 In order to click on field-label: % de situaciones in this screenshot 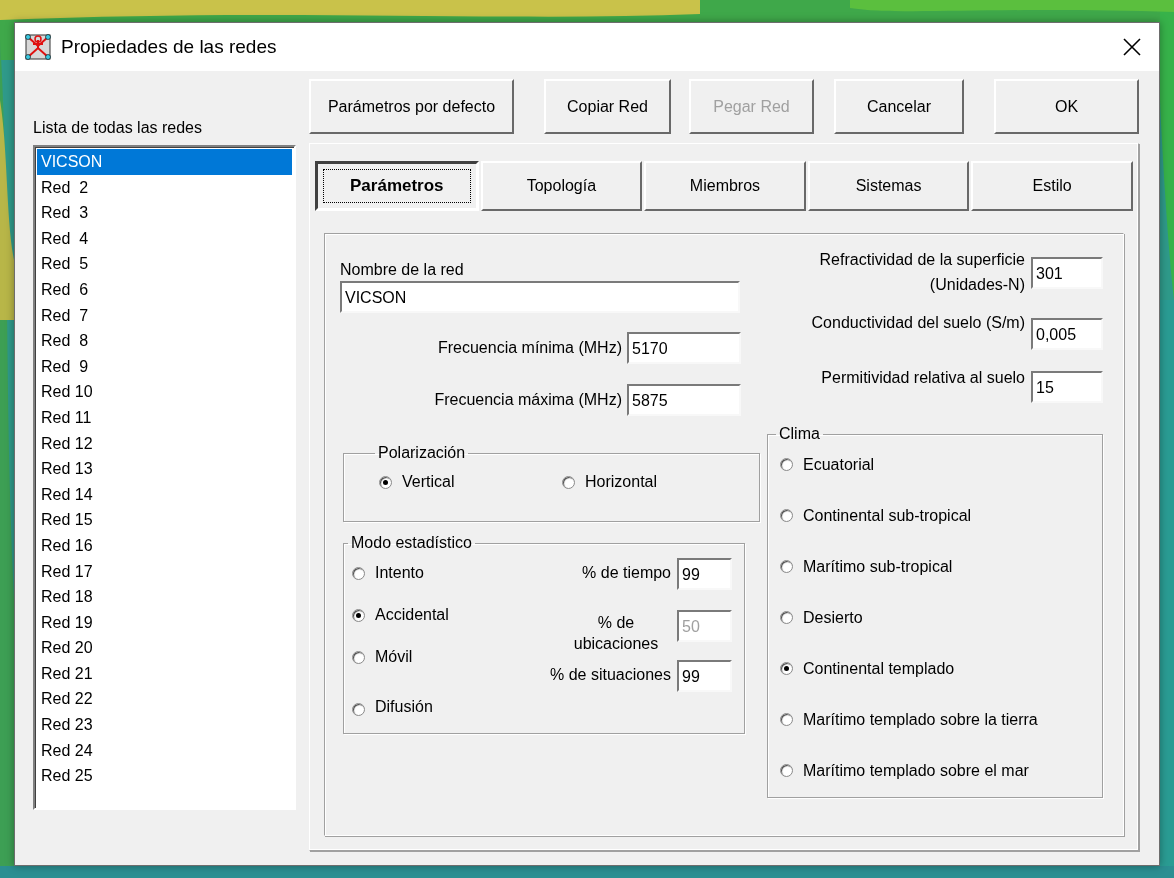, I will do `click(610, 675)`.